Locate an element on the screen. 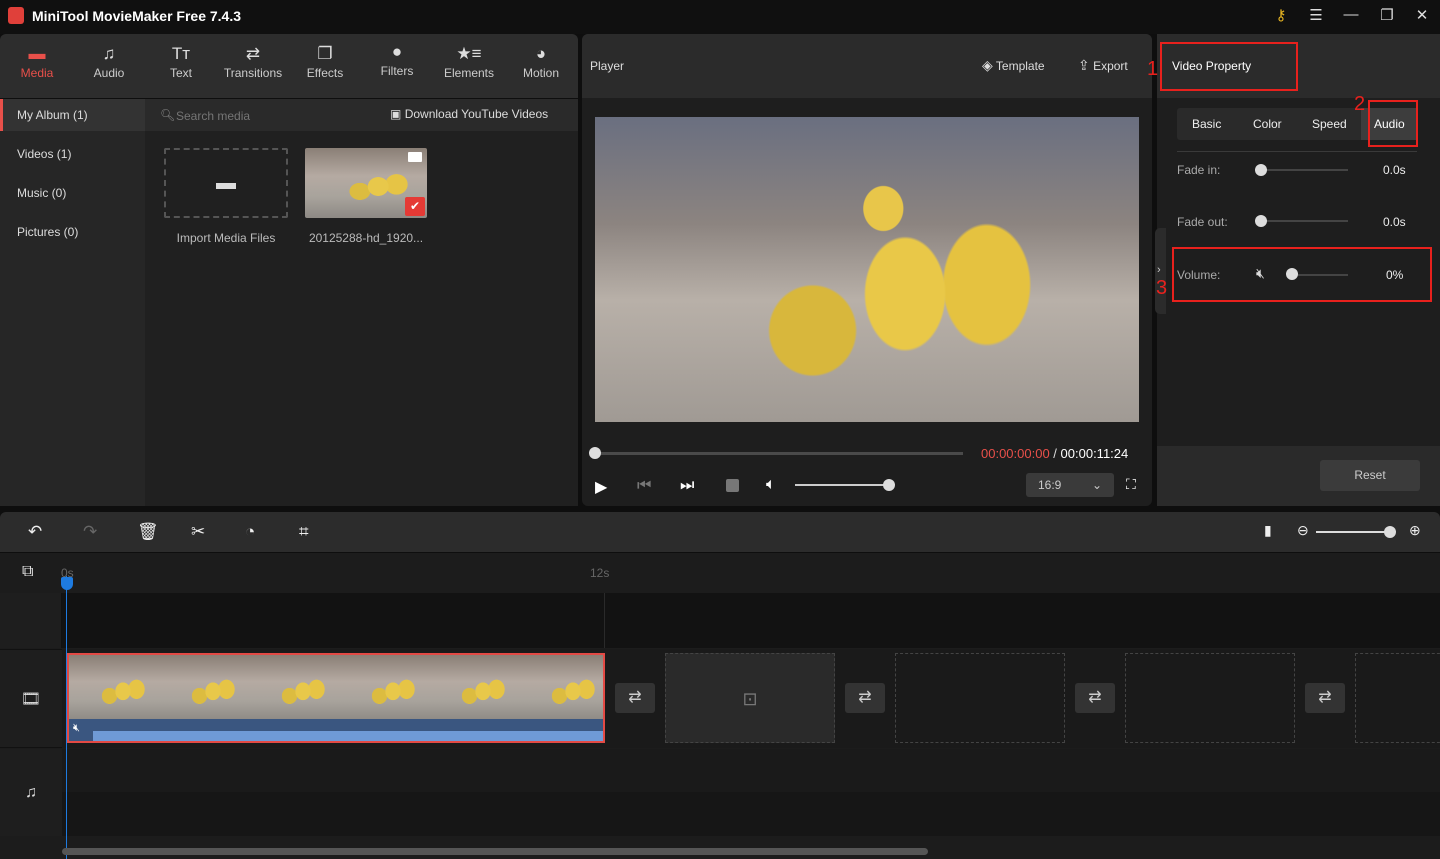 This screenshot has width=1440, height=859. tab-label: Text is located at coordinates (180, 73).